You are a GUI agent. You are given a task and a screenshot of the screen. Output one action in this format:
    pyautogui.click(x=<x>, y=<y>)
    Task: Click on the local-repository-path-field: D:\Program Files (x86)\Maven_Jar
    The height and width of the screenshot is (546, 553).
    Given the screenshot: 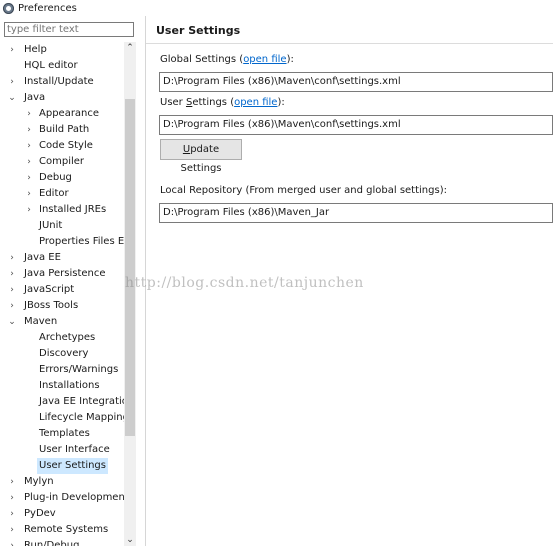 What is the action you would take?
    pyautogui.click(x=356, y=213)
    